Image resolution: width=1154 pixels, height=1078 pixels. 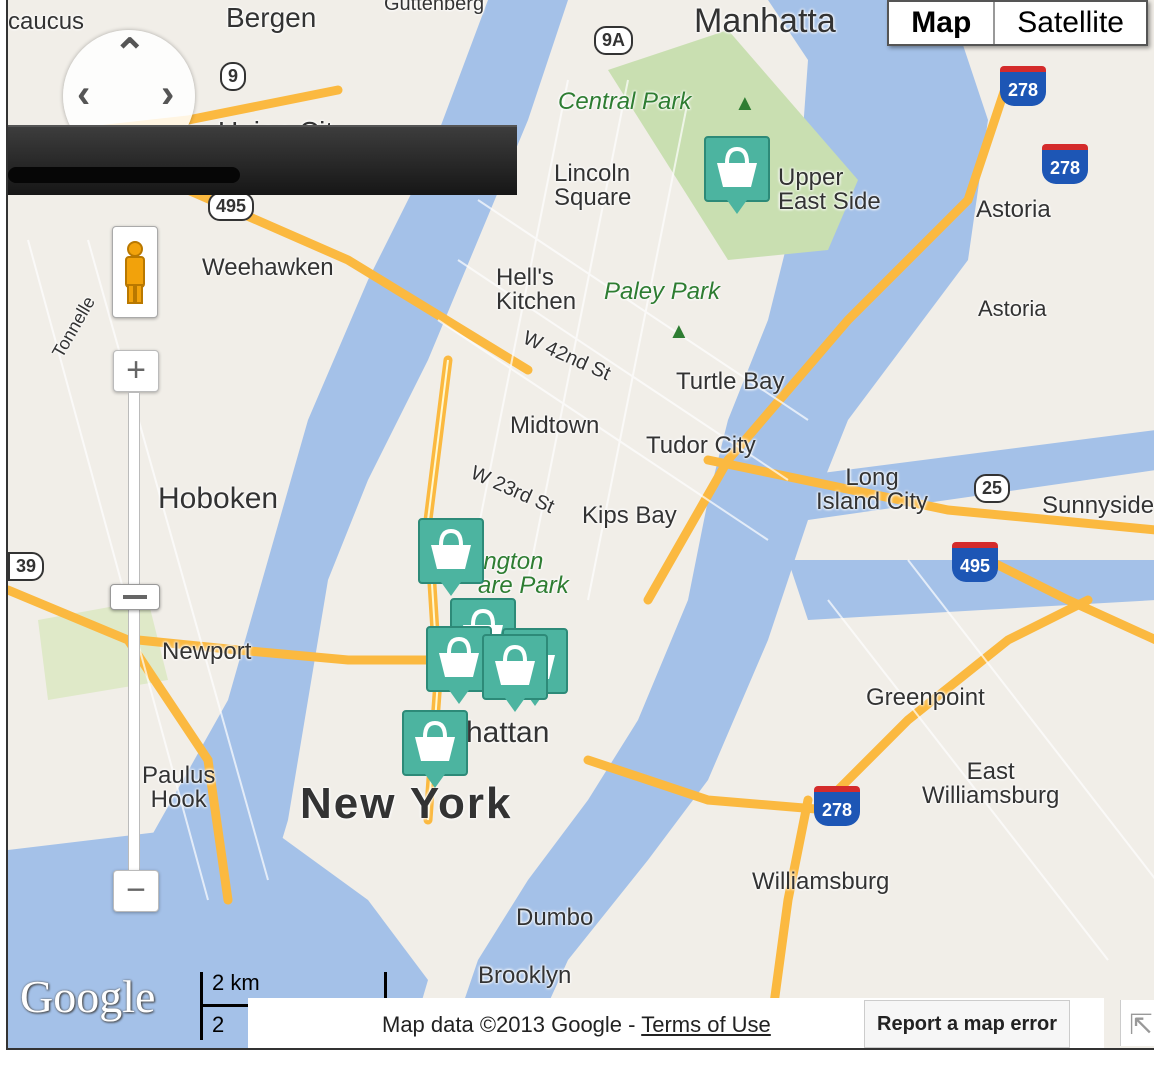 I want to click on zoom-out-button: −, so click(x=136, y=891).